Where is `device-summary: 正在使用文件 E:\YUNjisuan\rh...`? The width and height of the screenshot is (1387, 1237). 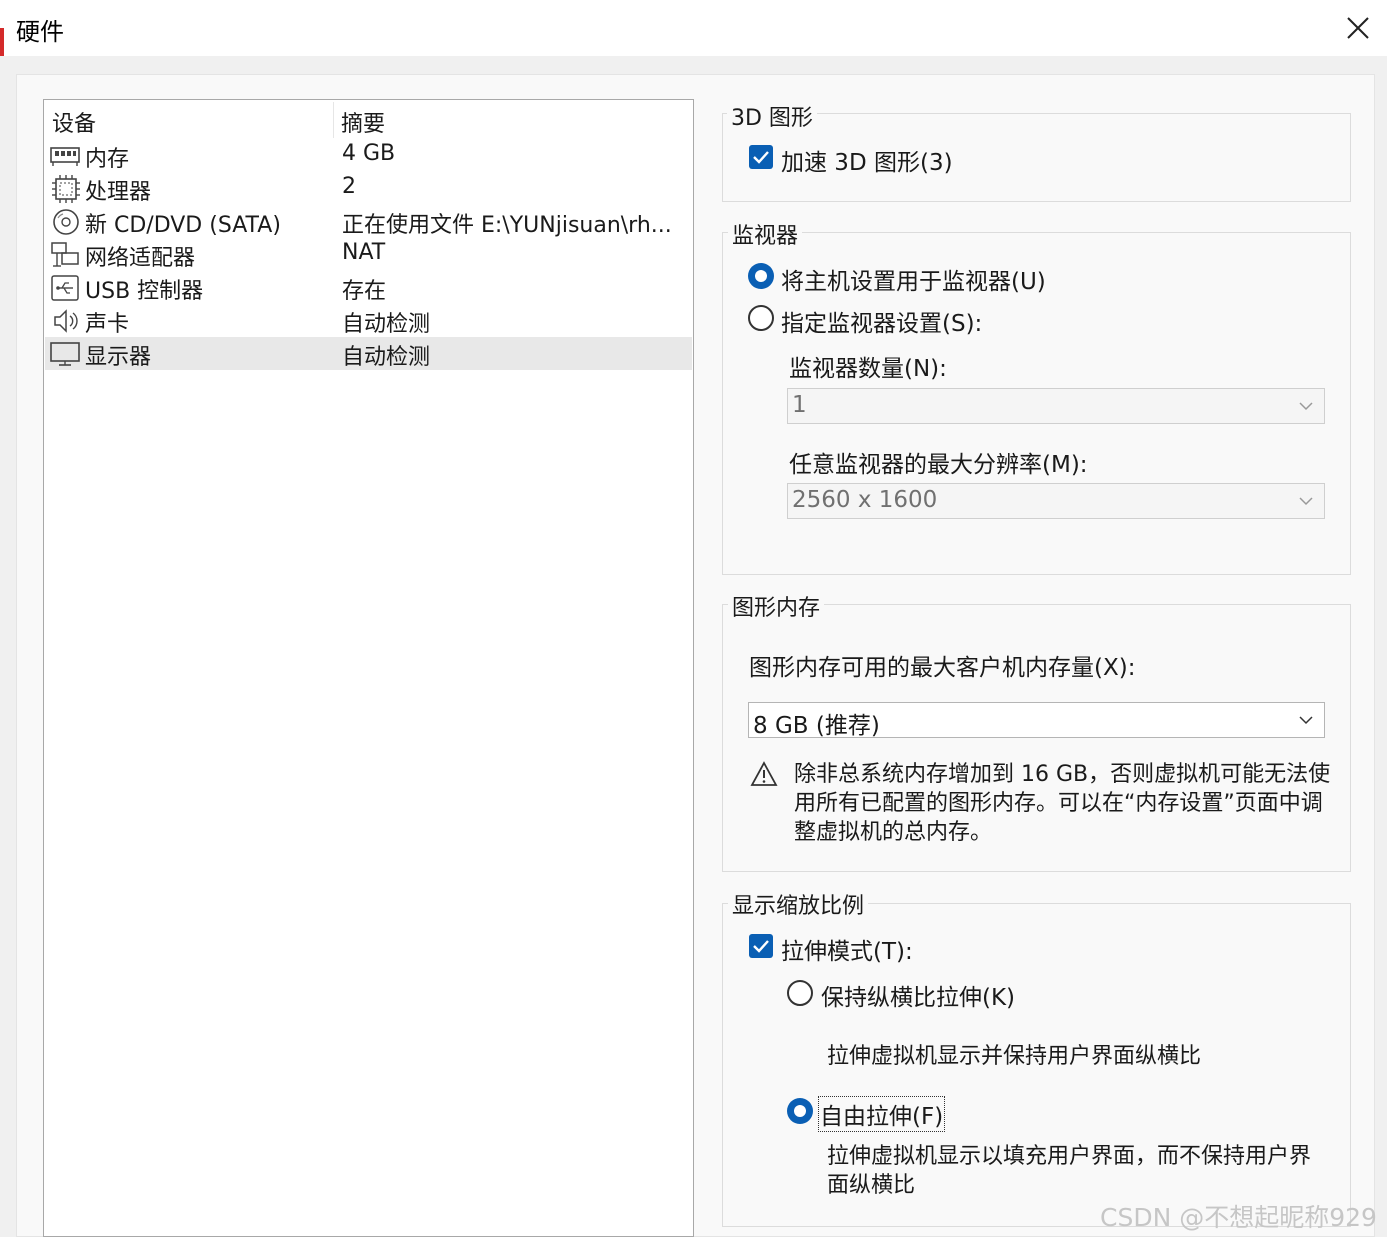
device-summary: 正在使用文件 E:\YUNjisuan\rh... is located at coordinates (507, 225).